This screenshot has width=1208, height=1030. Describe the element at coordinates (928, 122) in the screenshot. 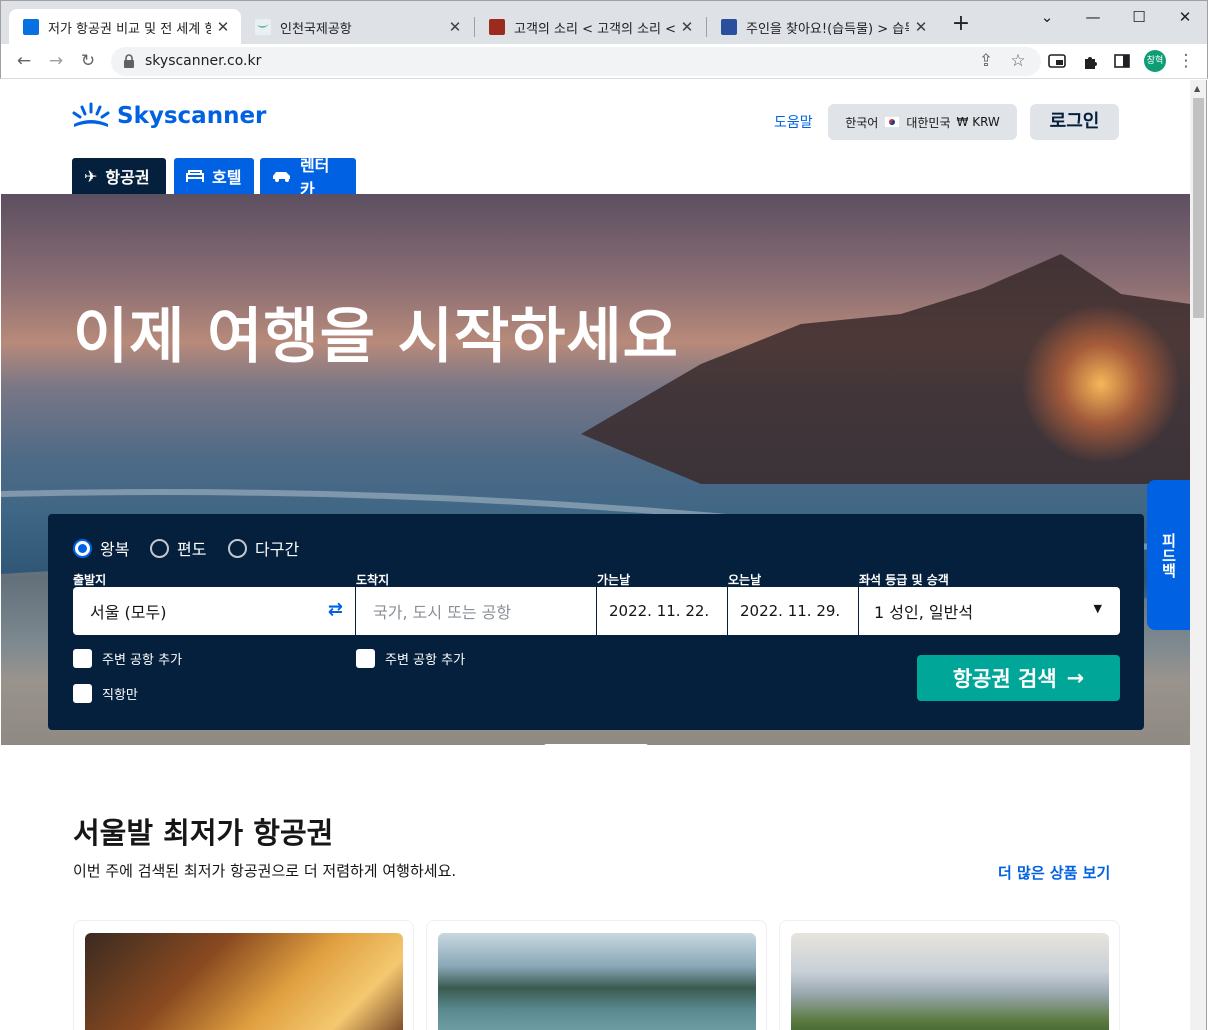

I see `region-label: 대한민국` at that location.